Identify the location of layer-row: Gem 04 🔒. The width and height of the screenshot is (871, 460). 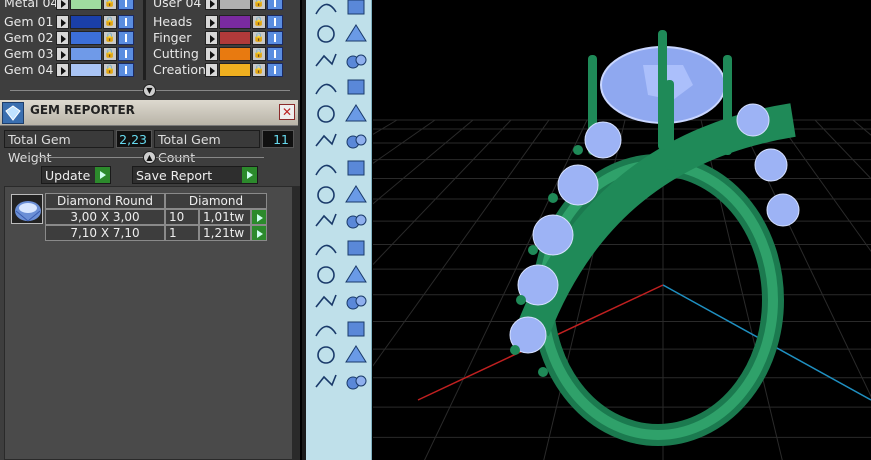
(74, 70).